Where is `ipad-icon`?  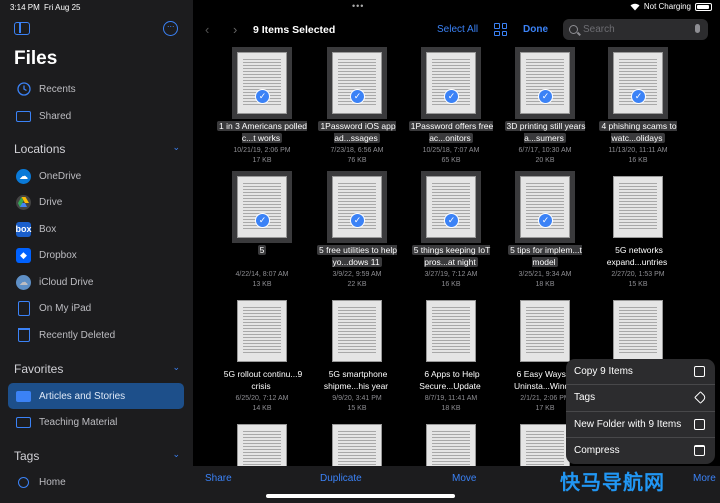
ipad-icon is located at coordinates (23, 308).